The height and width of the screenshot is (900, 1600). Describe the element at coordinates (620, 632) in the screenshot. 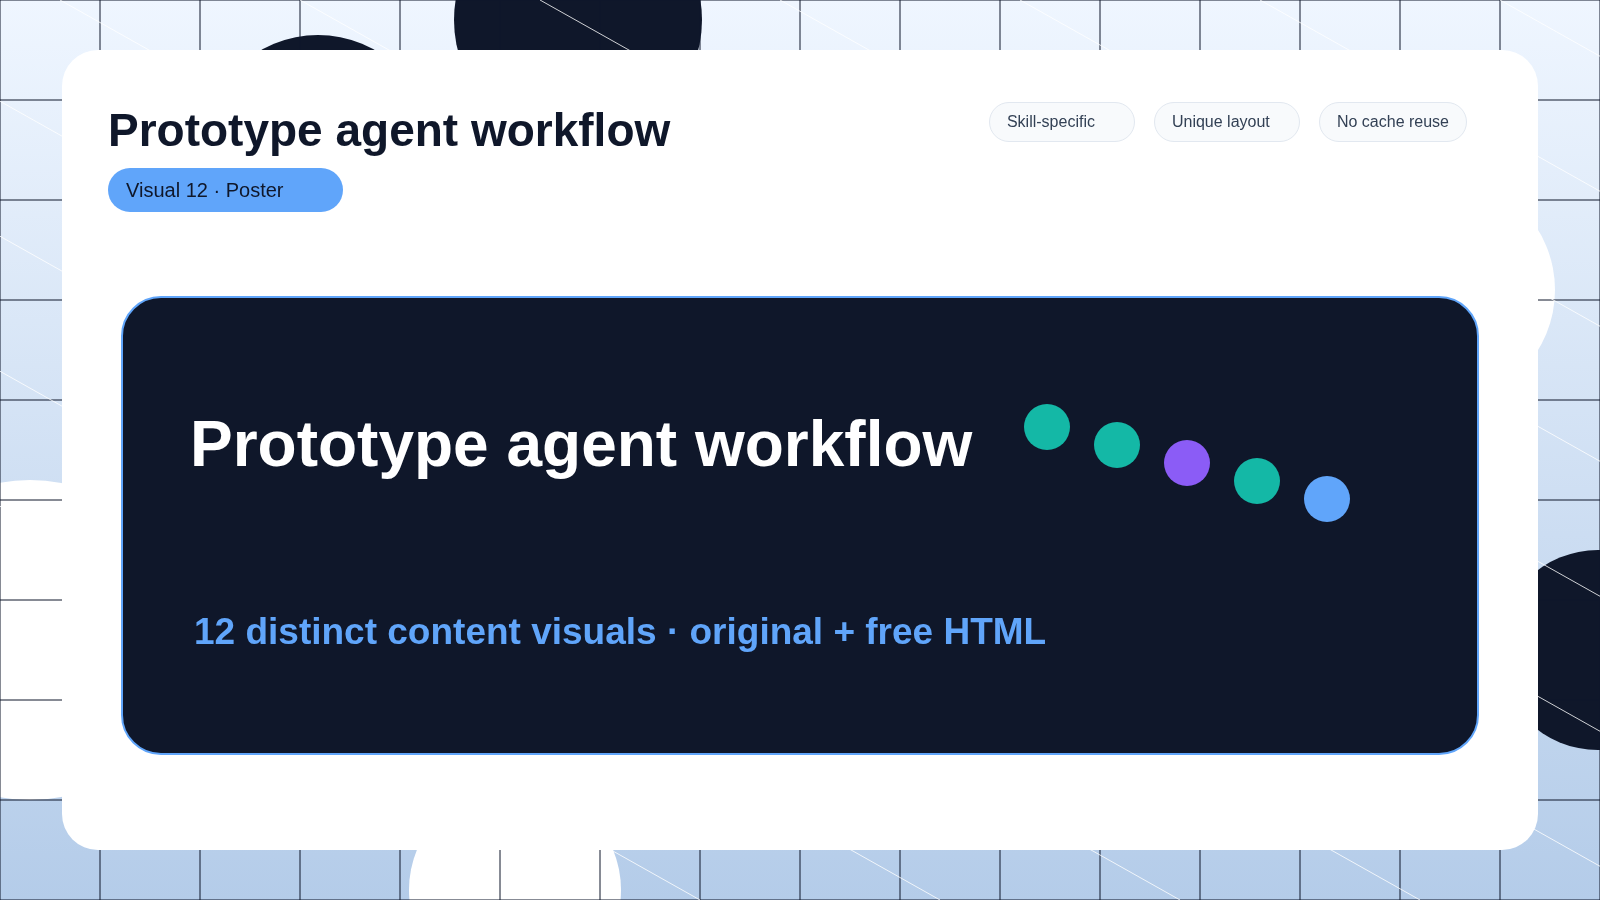

I see `poster-subtitle: 12 distinct content visuals · original + free HTML` at that location.